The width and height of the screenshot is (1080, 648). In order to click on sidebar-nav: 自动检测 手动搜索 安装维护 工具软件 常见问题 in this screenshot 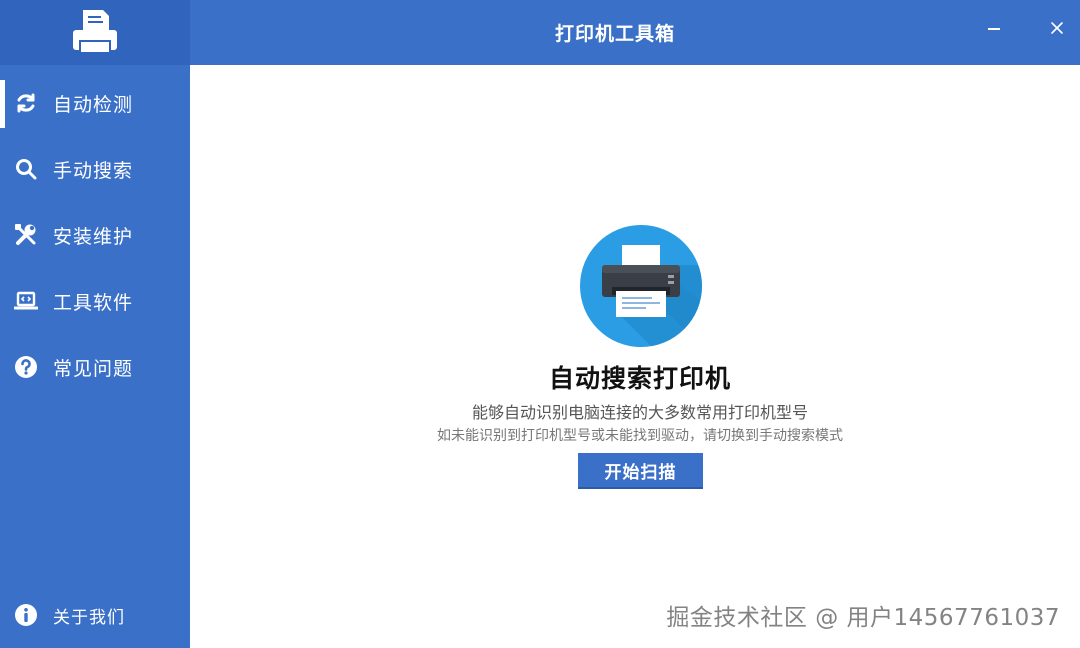, I will do `click(95, 235)`.